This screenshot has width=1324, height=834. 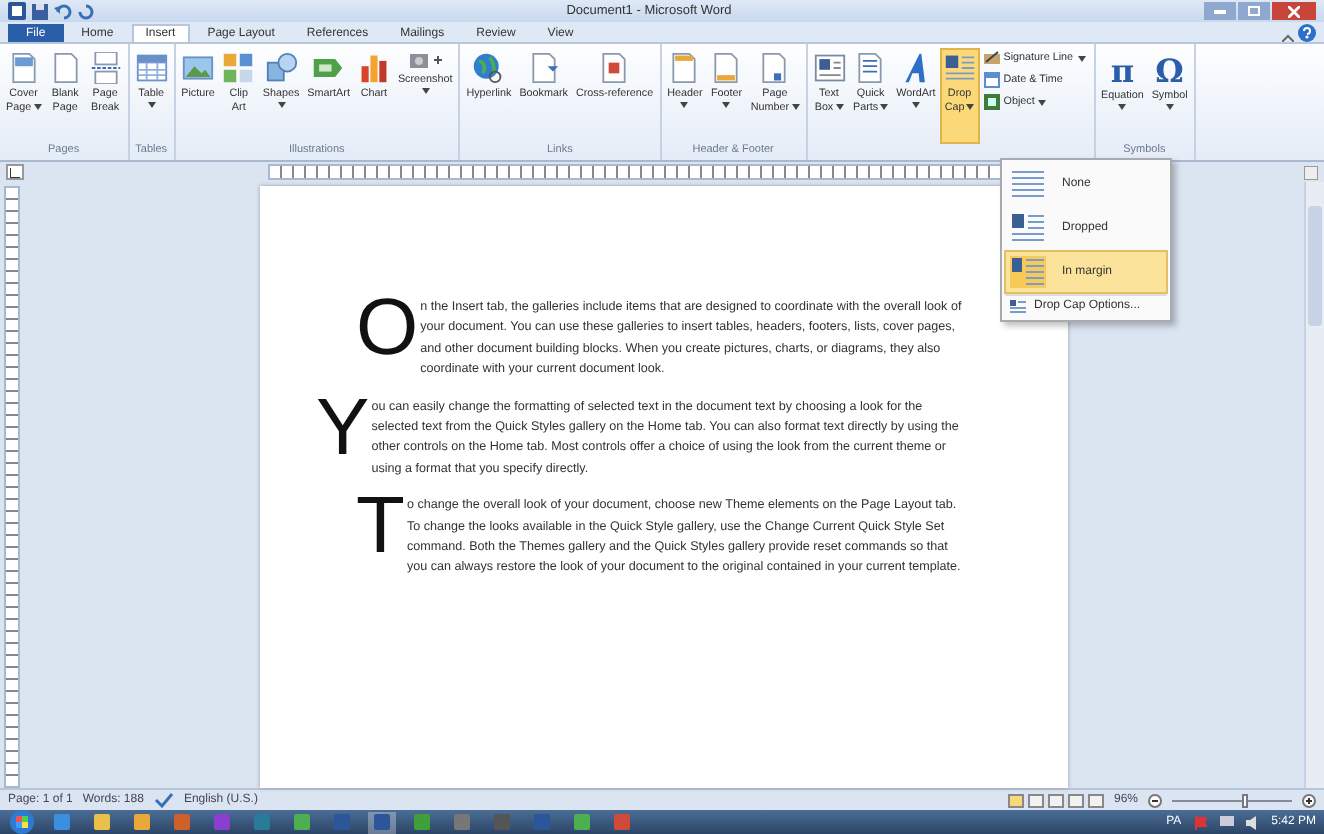 I want to click on undo-icon, so click(x=63, y=11).